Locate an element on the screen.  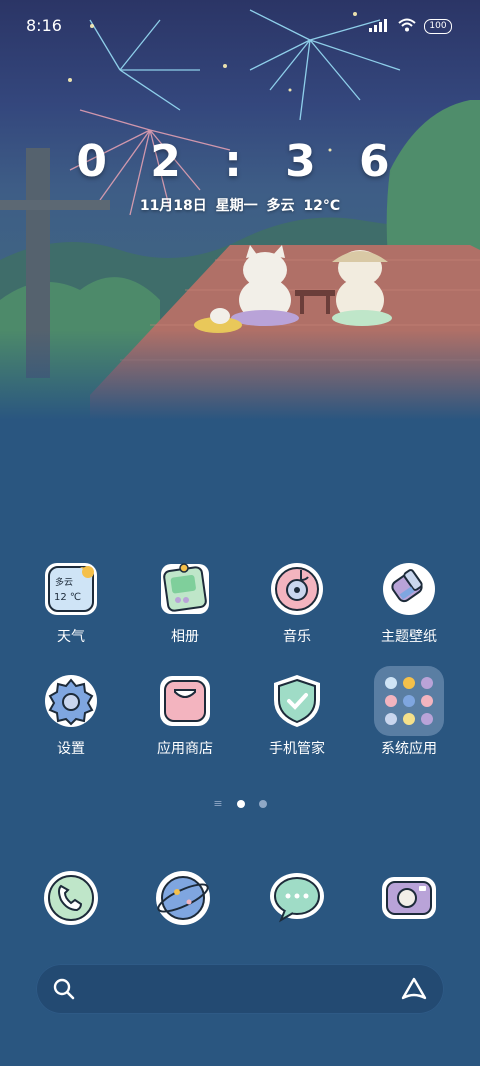
dock-camera is located at coordinates (409, 898).